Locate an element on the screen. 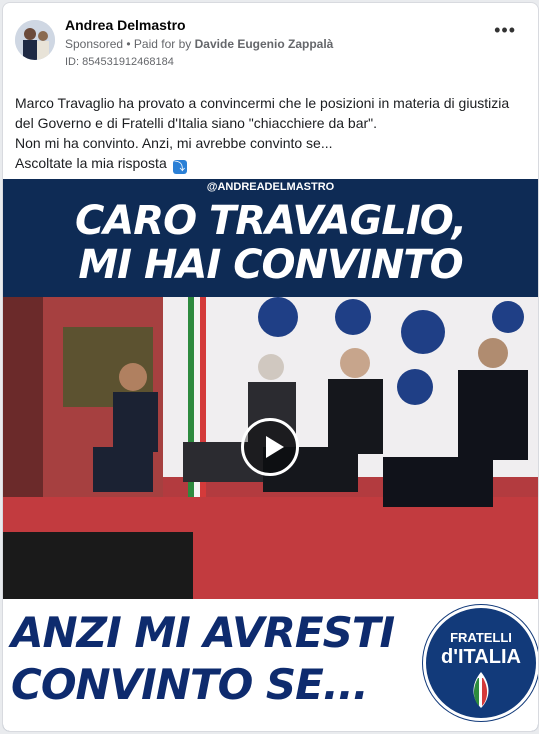 The height and width of the screenshot is (734, 539). avatar is located at coordinates (35, 40).